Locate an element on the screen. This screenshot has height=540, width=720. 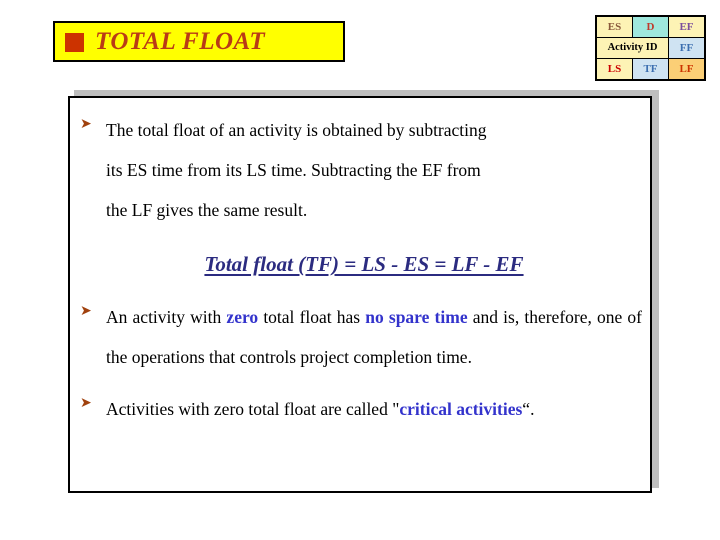
formula-container: Total float (TF) = LS - ES = LF - EF is located at coordinates (359, 264).